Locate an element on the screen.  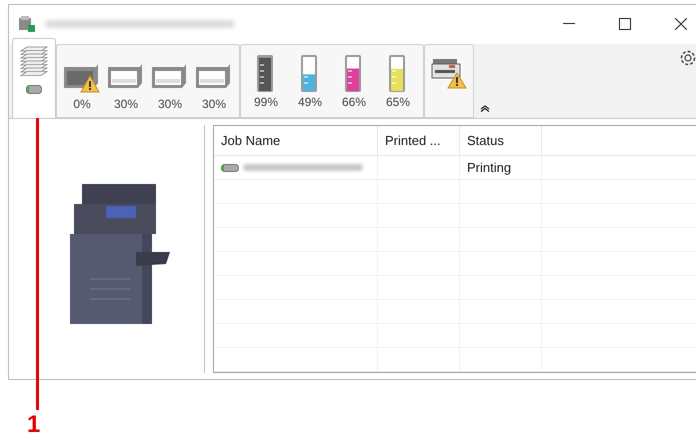
toner-level-text: 99% is located at coordinates (266, 102).